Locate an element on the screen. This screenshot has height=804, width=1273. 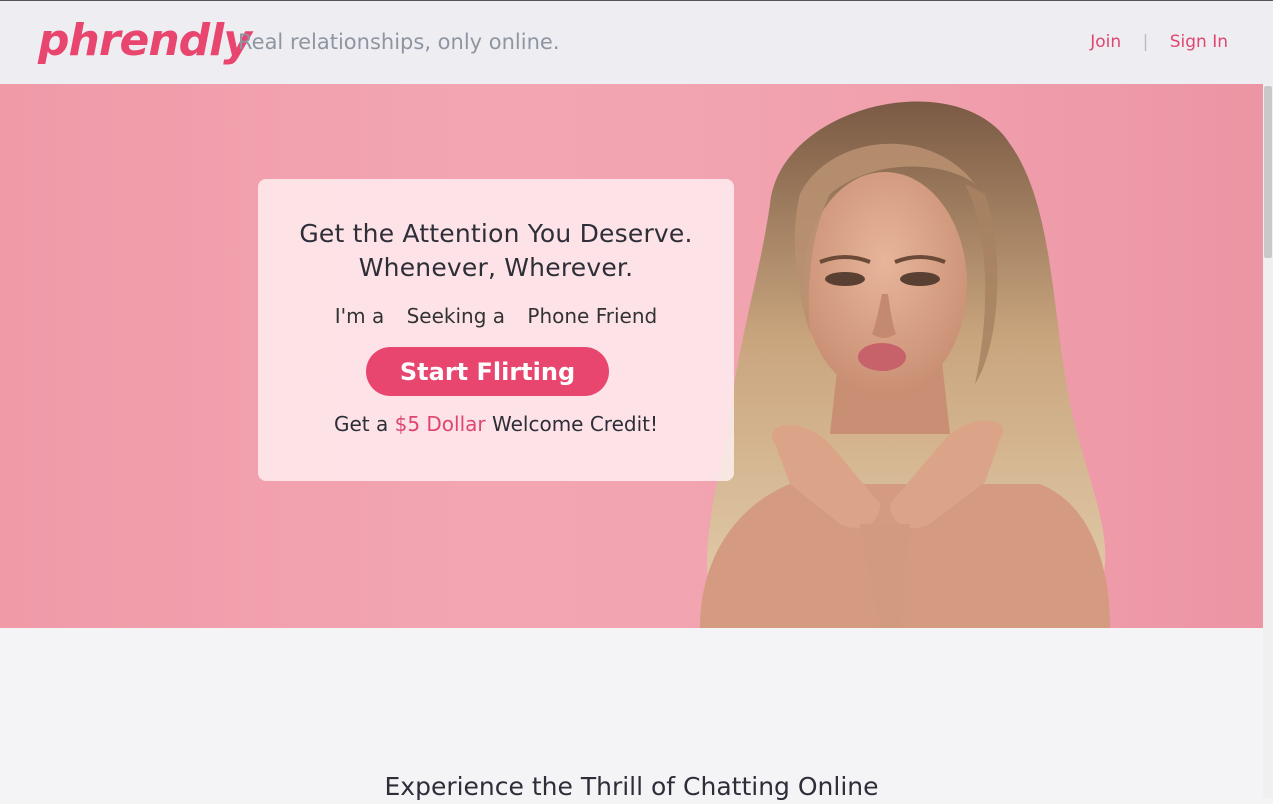
credit-amount: $5 Dollar is located at coordinates (440, 424).